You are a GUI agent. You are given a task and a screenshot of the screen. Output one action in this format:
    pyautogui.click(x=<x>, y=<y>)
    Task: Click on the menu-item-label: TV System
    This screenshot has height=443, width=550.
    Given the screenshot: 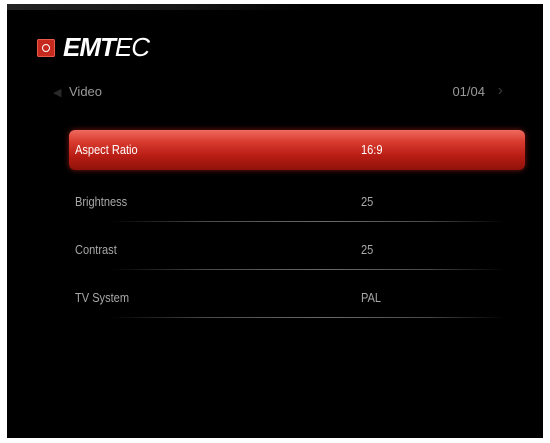 What is the action you would take?
    pyautogui.click(x=102, y=297)
    